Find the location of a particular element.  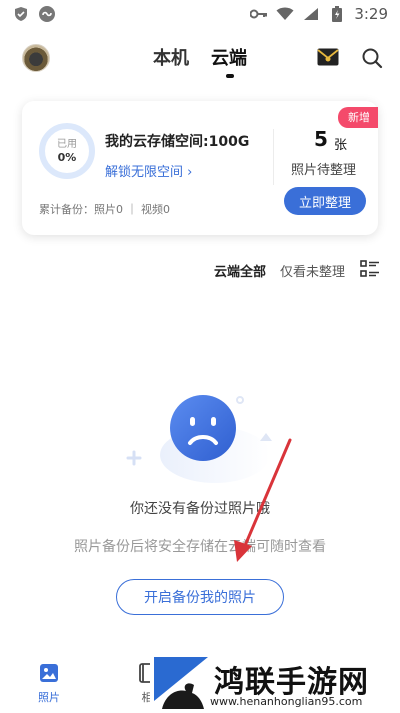

wifi-icon is located at coordinates (285, 14).